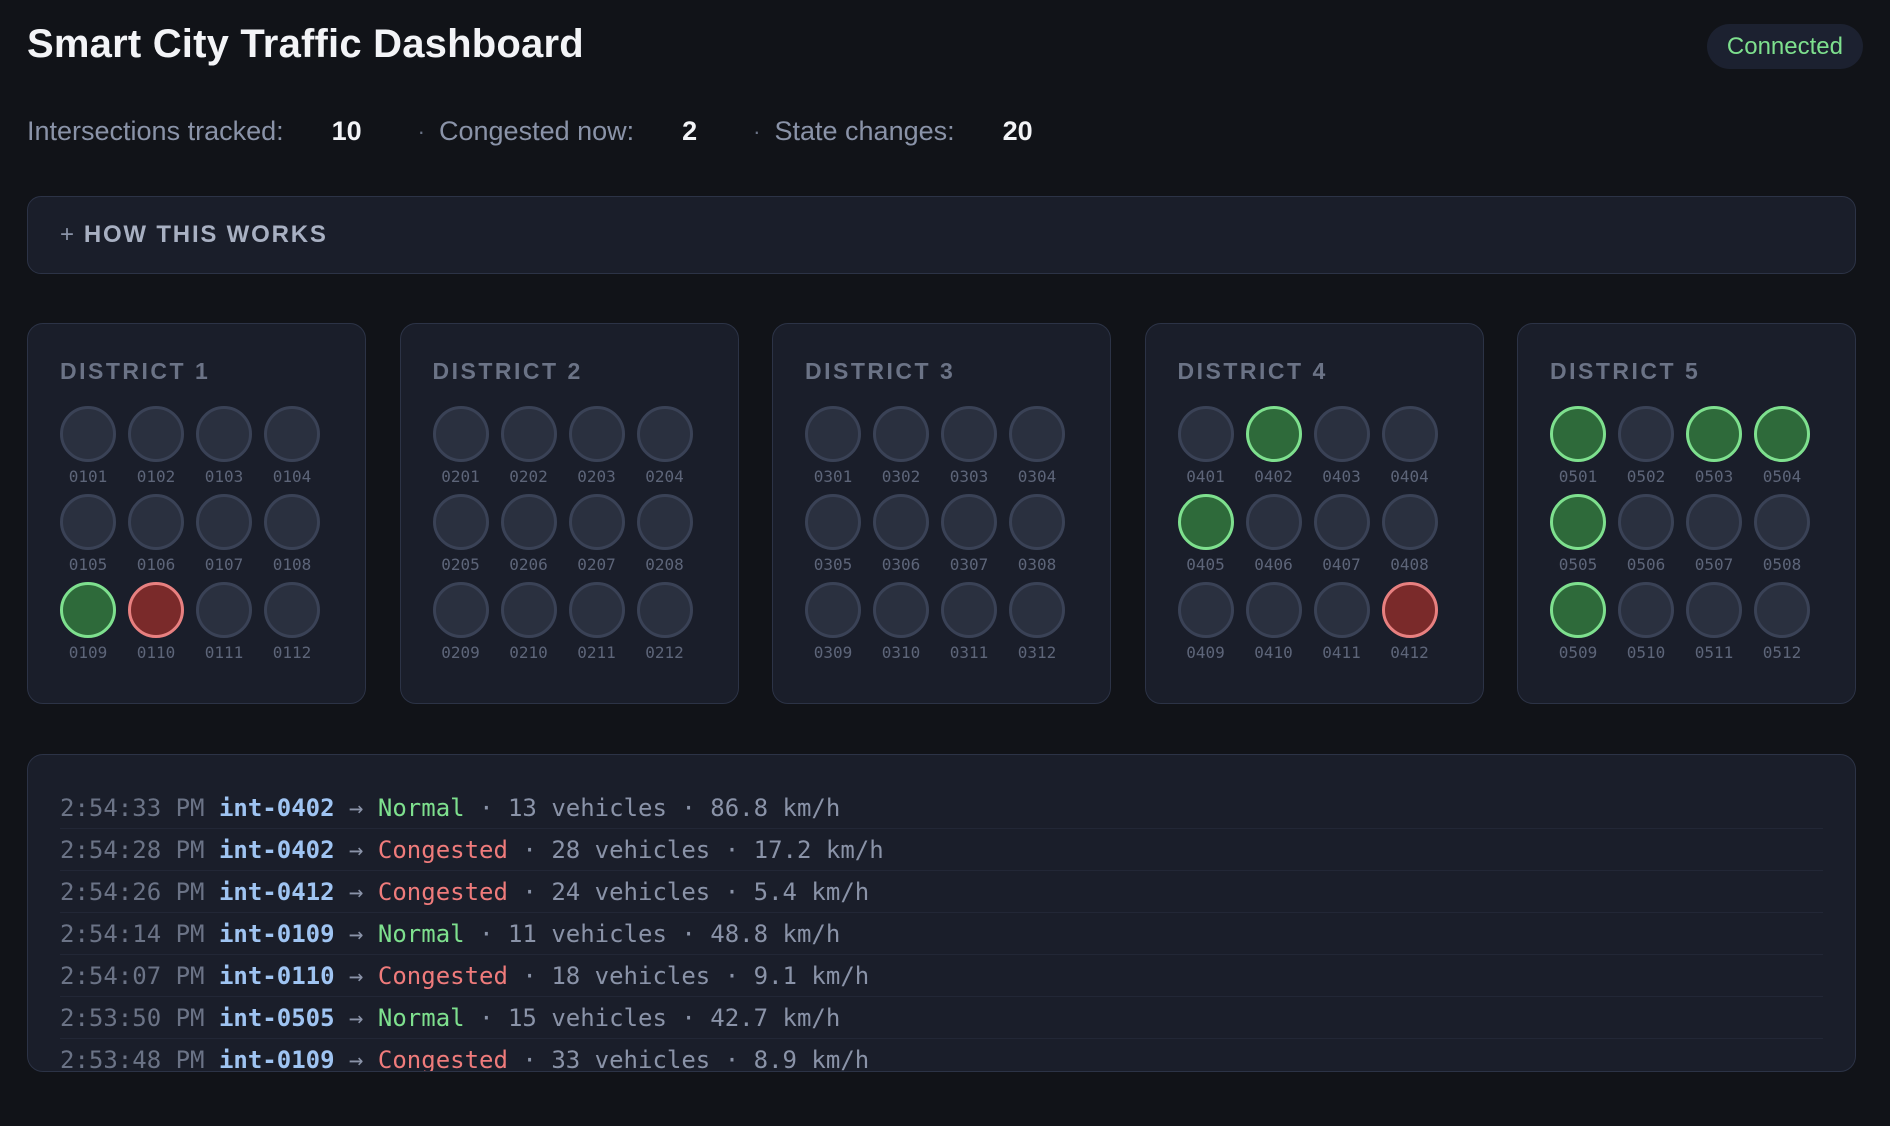 Image resolution: width=1890 pixels, height=1126 pixels. Describe the element at coordinates (276, 1018) in the screenshot. I see `log-intersection-id: int-0505` at that location.